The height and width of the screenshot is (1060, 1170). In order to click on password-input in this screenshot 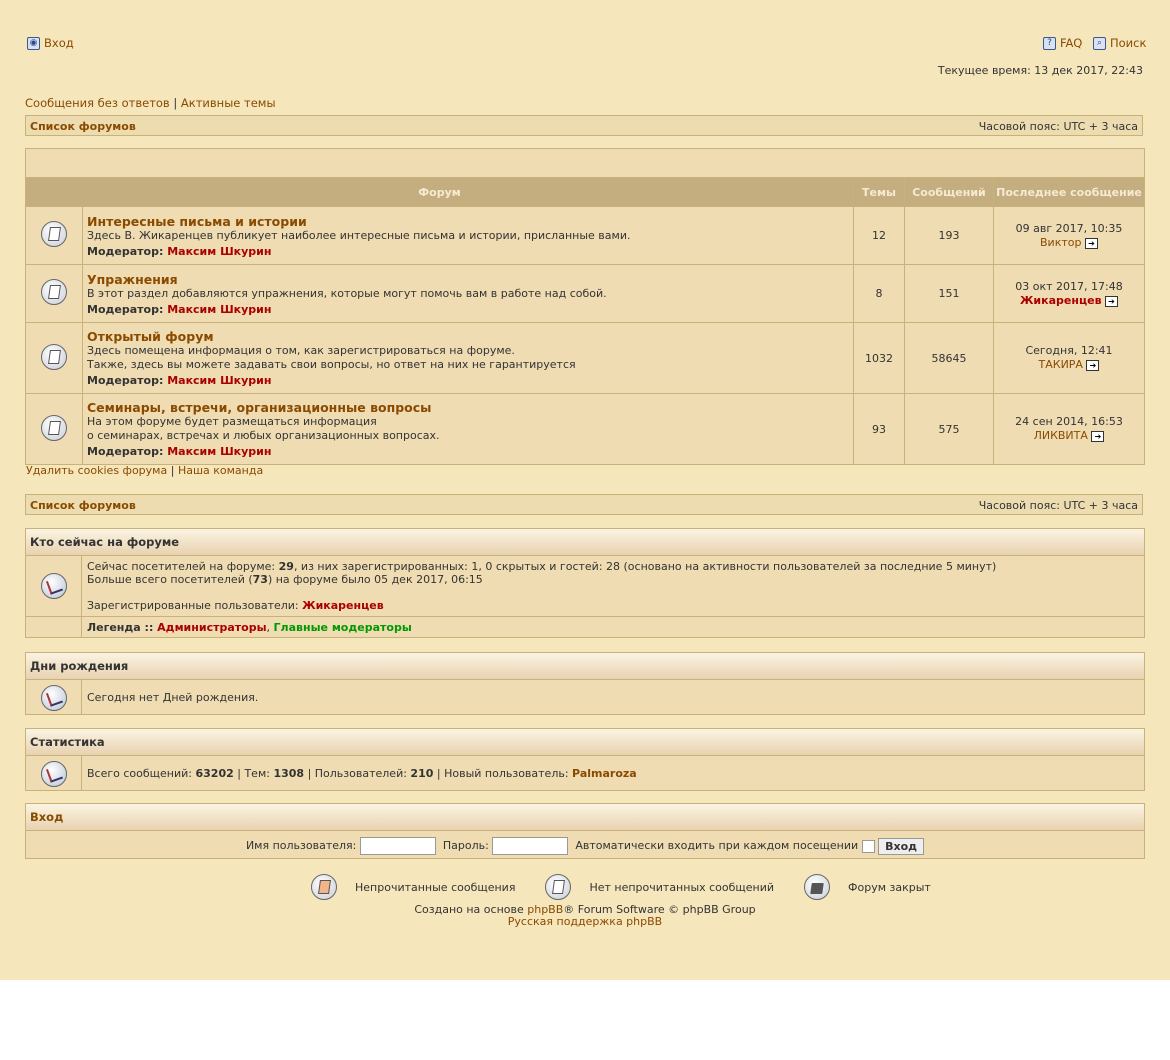, I will do `click(530, 846)`.